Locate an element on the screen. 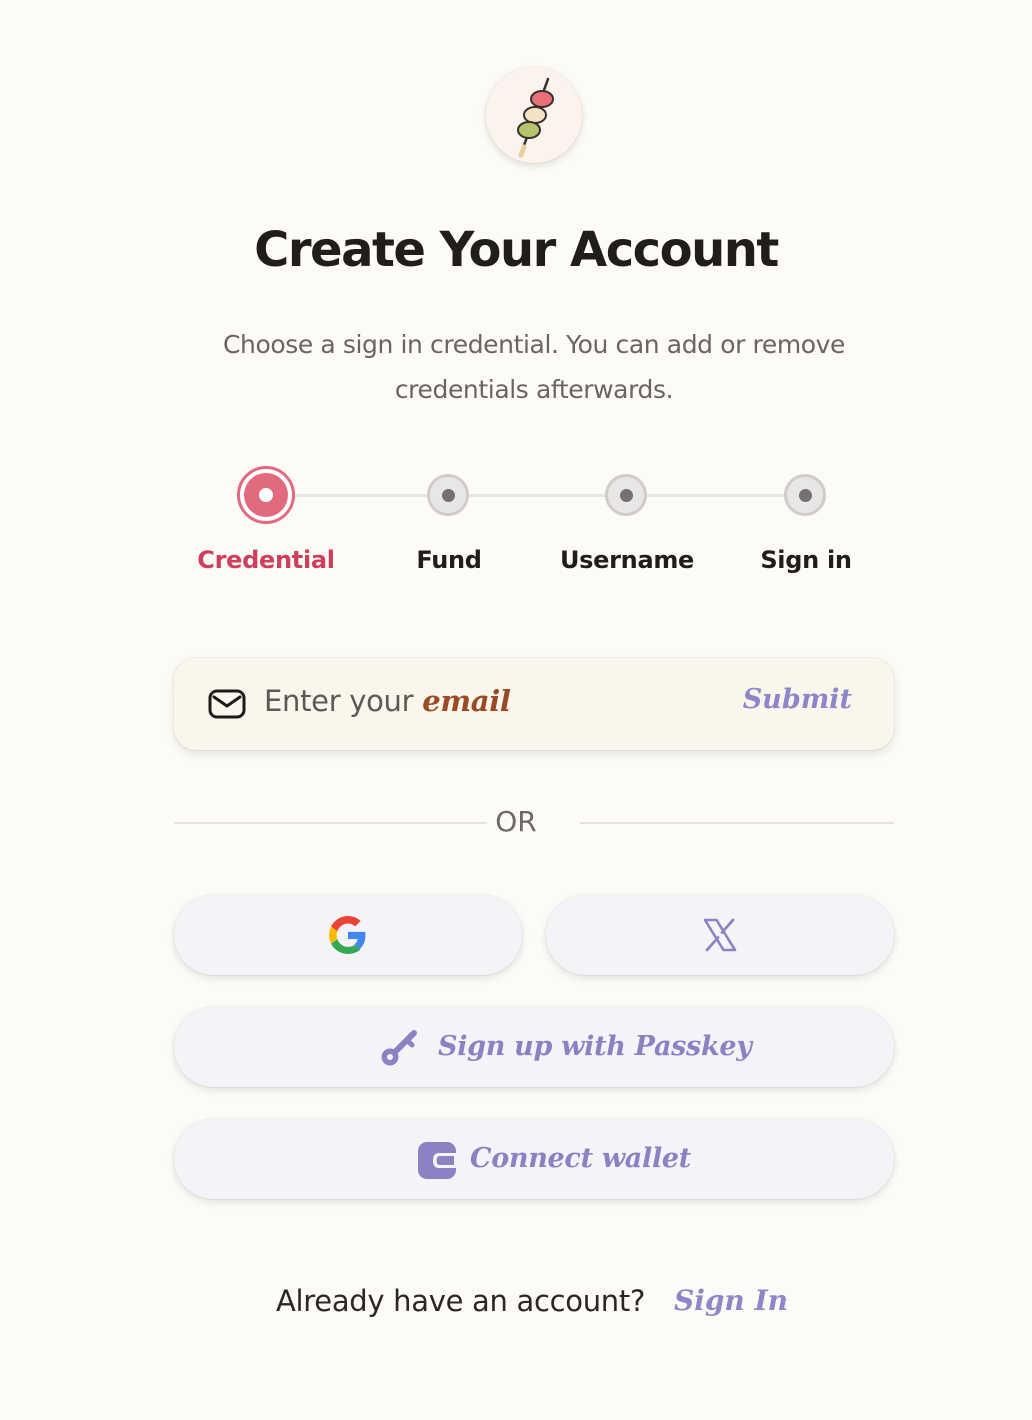 This screenshot has height=1420, width=1032. step-signin-label: Sign in is located at coordinates (806, 560).